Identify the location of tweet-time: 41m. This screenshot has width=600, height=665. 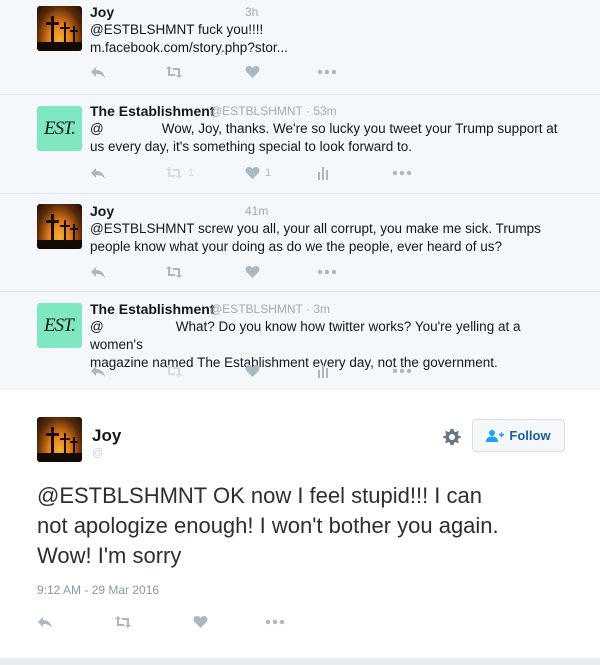
(256, 211).